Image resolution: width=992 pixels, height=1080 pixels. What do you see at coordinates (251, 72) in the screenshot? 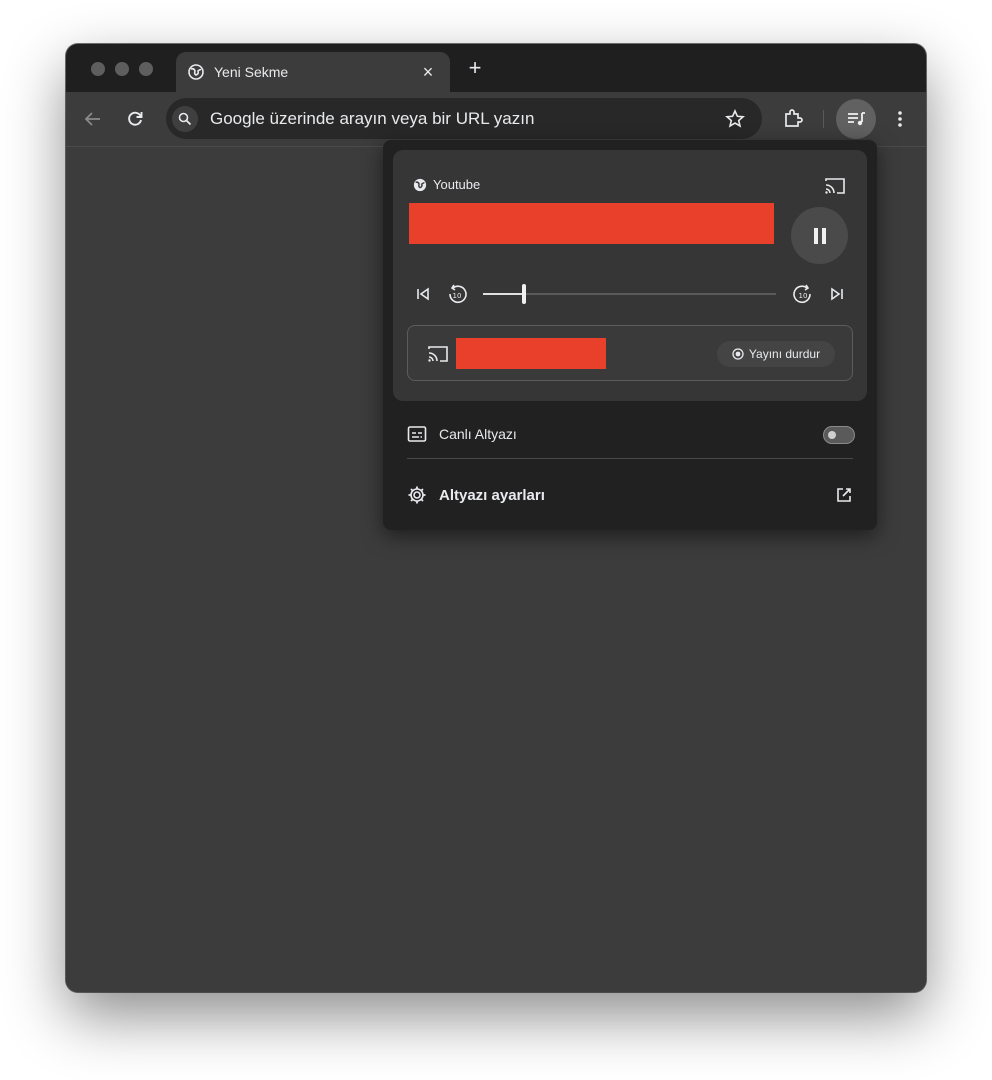
I see `tab-title: Yeni Sekme` at bounding box center [251, 72].